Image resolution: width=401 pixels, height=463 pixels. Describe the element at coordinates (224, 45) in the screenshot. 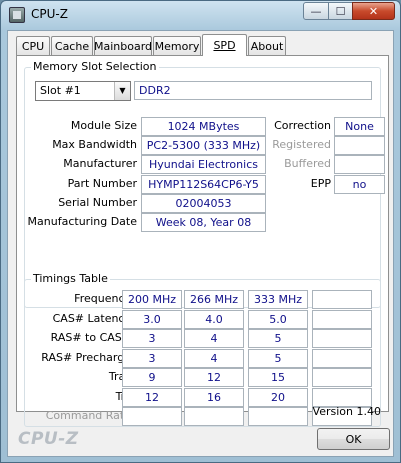

I see `tab-spd: SPD` at that location.